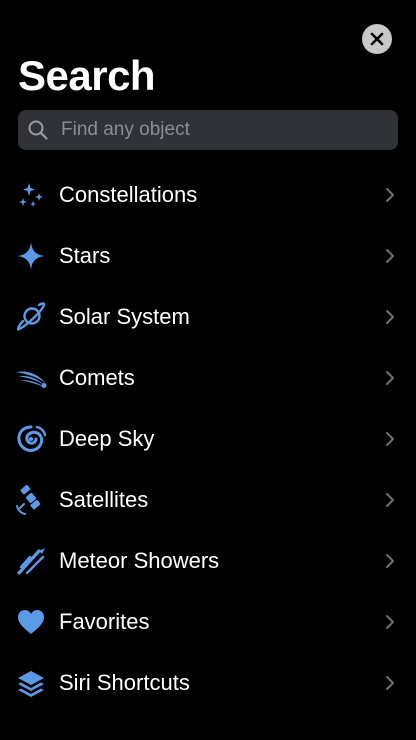 This screenshot has height=740, width=416. Describe the element at coordinates (104, 499) in the screenshot. I see `list-item-label: Satellites` at that location.